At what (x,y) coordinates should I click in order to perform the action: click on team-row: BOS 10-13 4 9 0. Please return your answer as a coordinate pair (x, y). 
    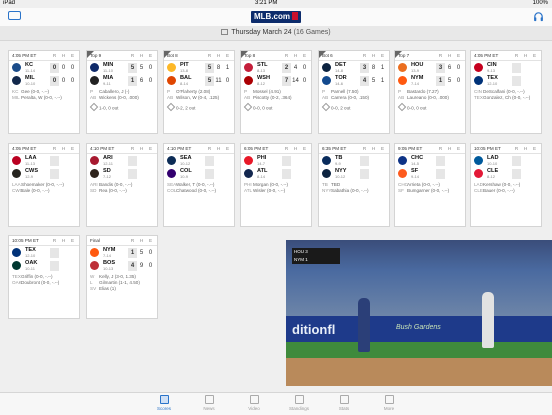
    Looking at the image, I should click on (122, 265).